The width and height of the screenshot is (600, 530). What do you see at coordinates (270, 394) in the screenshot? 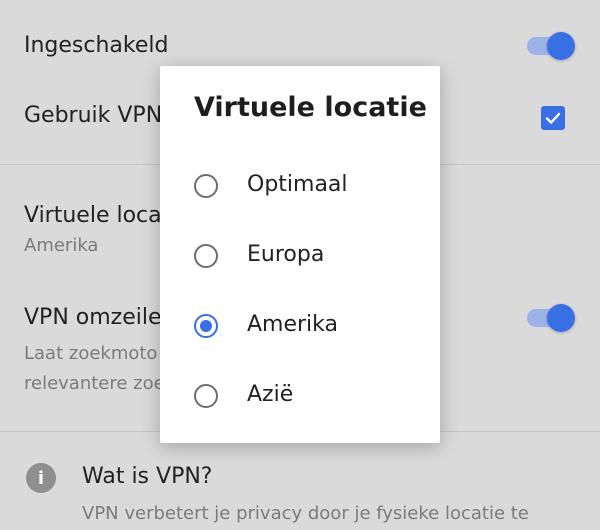
I see `option-label: Azië` at bounding box center [270, 394].